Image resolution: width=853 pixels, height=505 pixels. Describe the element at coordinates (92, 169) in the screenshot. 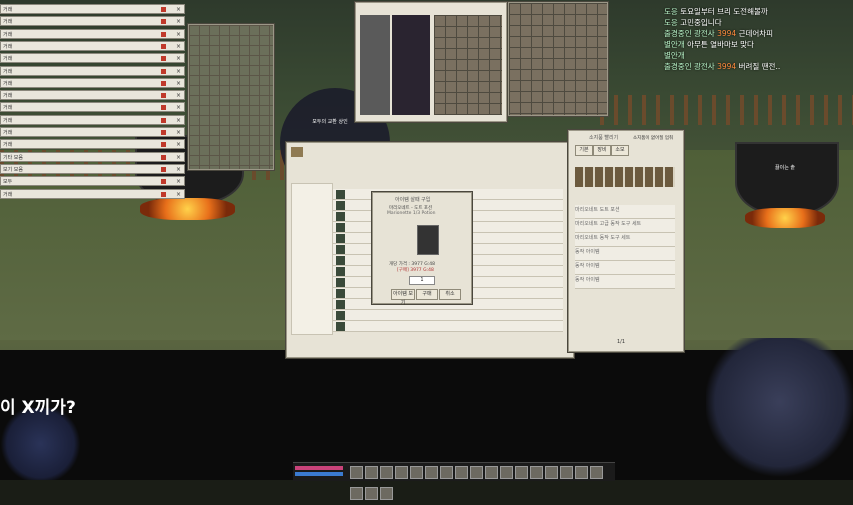

I see `left-list-row: 보기 모음 ×` at that location.